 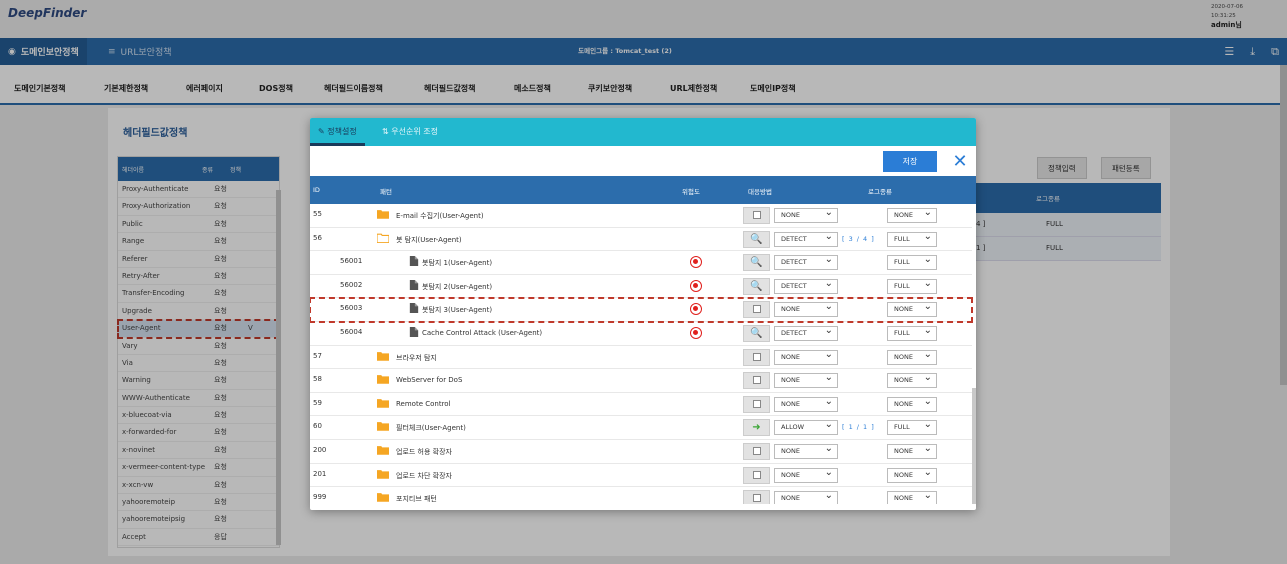 What do you see at coordinates (337, 132) in the screenshot?
I see `tab-policy-settings: ✎ 정책설정` at bounding box center [337, 132].